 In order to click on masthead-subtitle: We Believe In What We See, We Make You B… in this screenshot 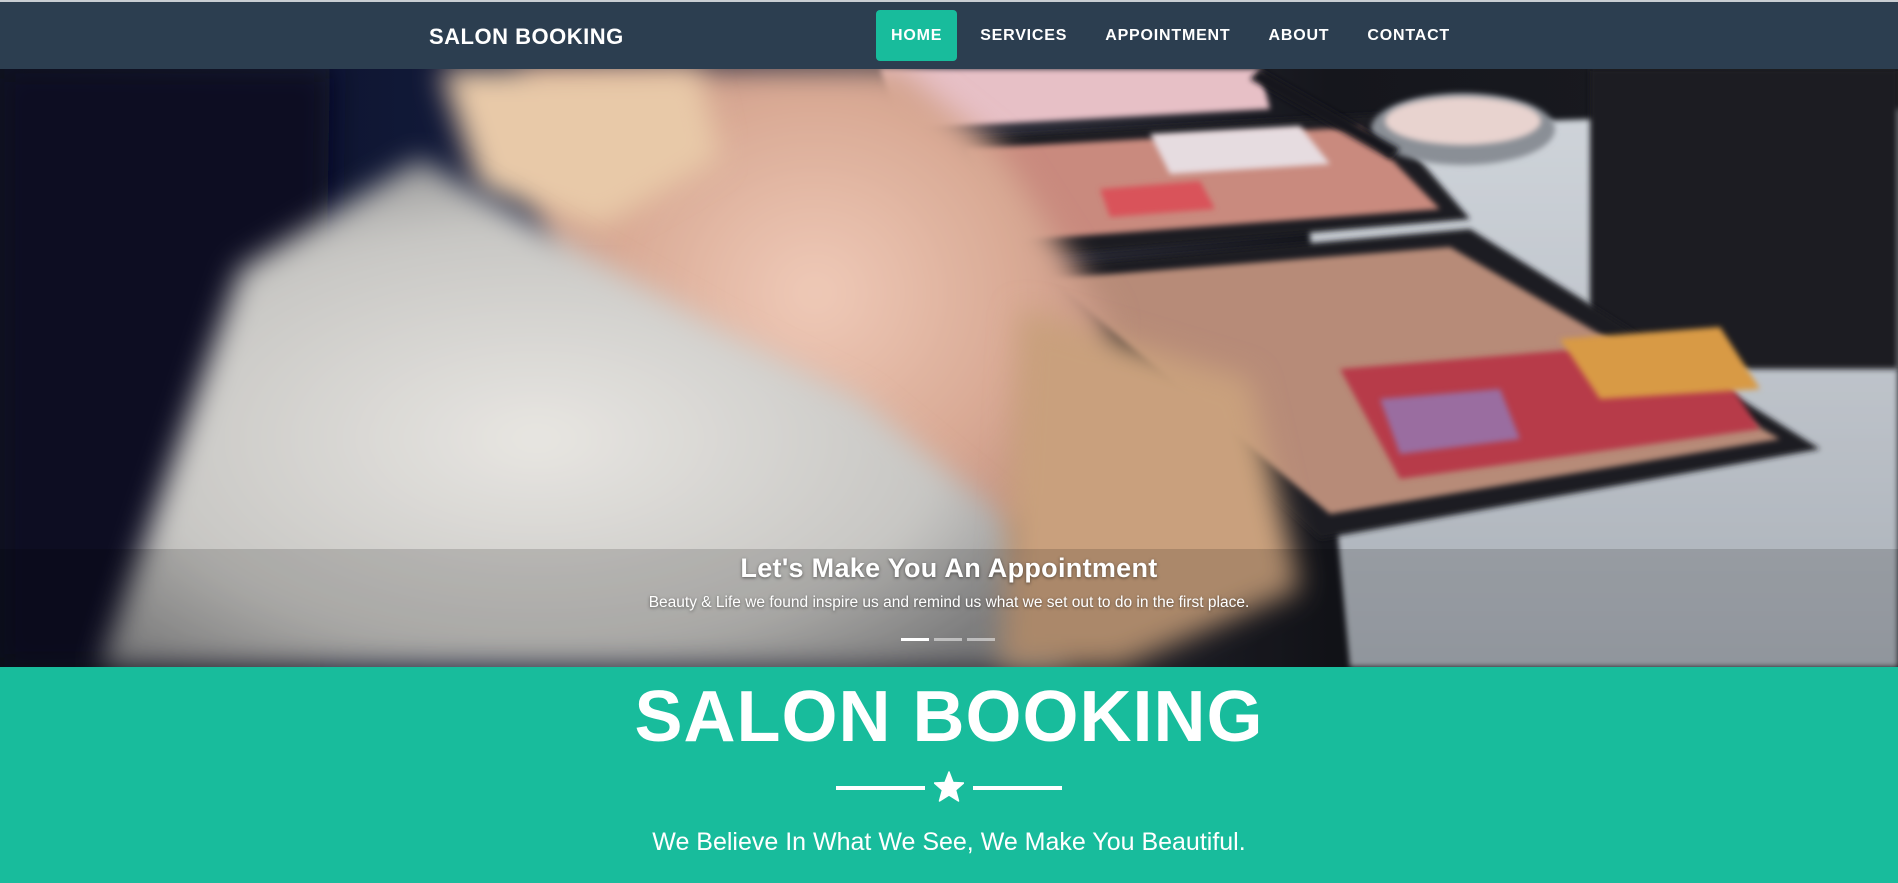, I will do `click(949, 842)`.